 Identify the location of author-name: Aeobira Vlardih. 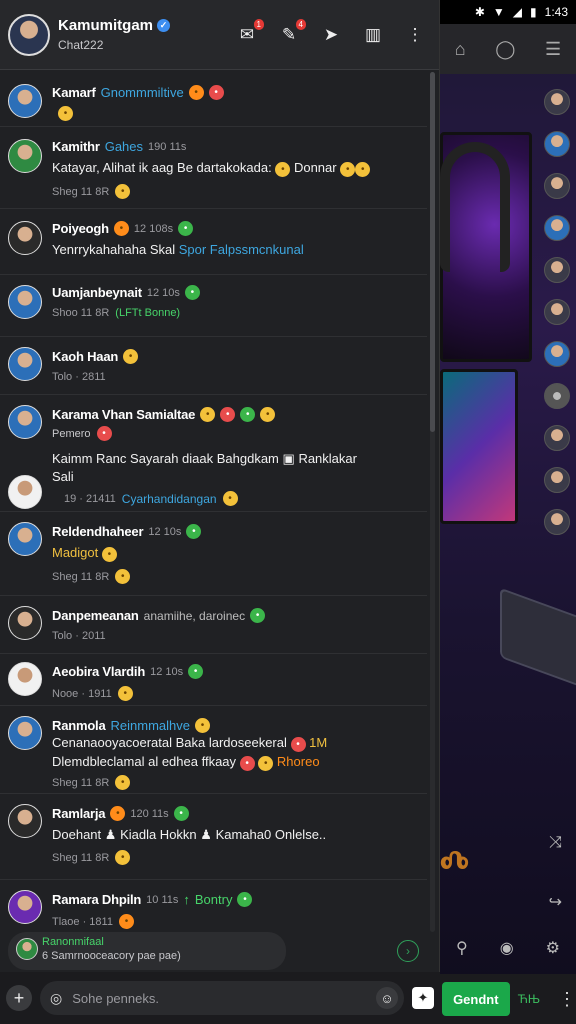
(98, 671).